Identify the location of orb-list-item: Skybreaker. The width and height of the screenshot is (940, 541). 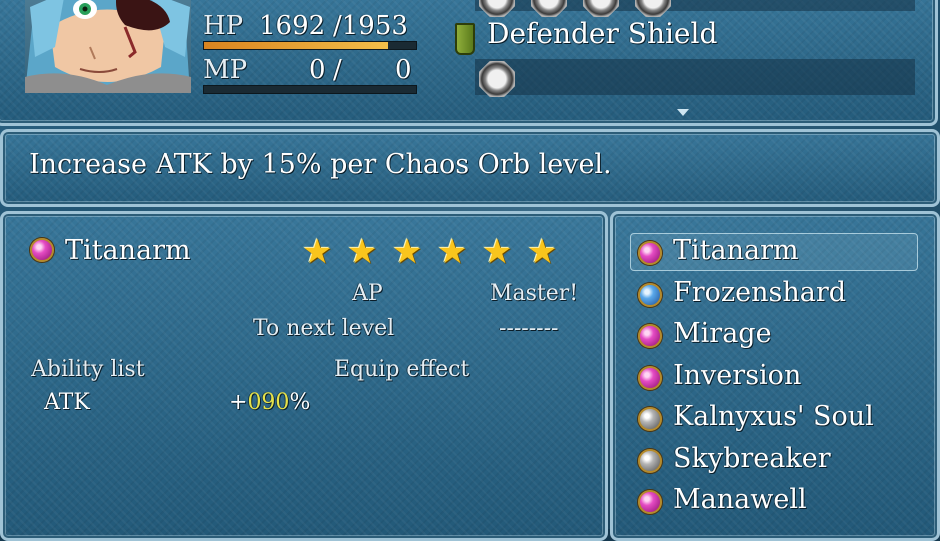
(774, 461).